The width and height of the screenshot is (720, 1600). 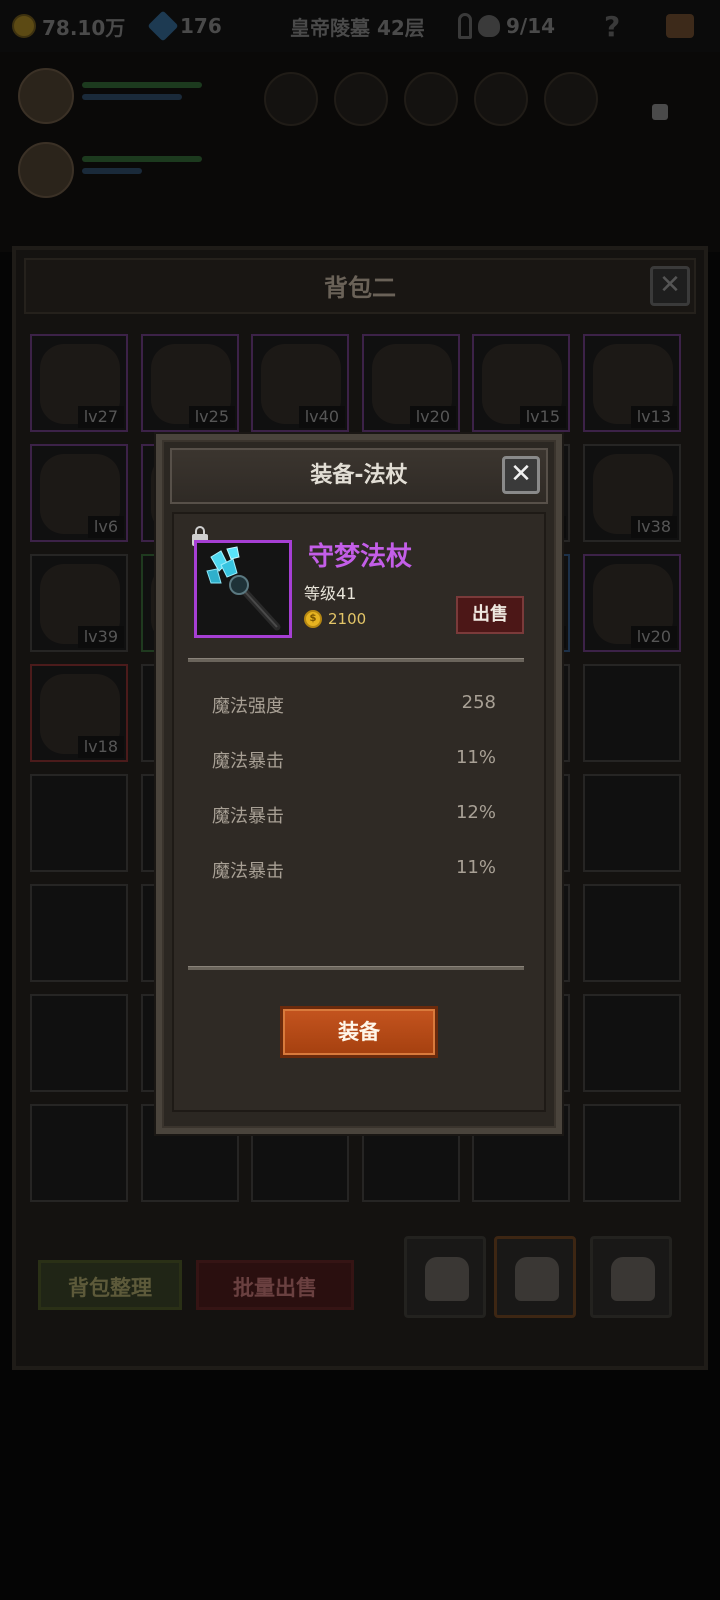 I want to click on item-level-badge: lv40, so click(x=321, y=417).